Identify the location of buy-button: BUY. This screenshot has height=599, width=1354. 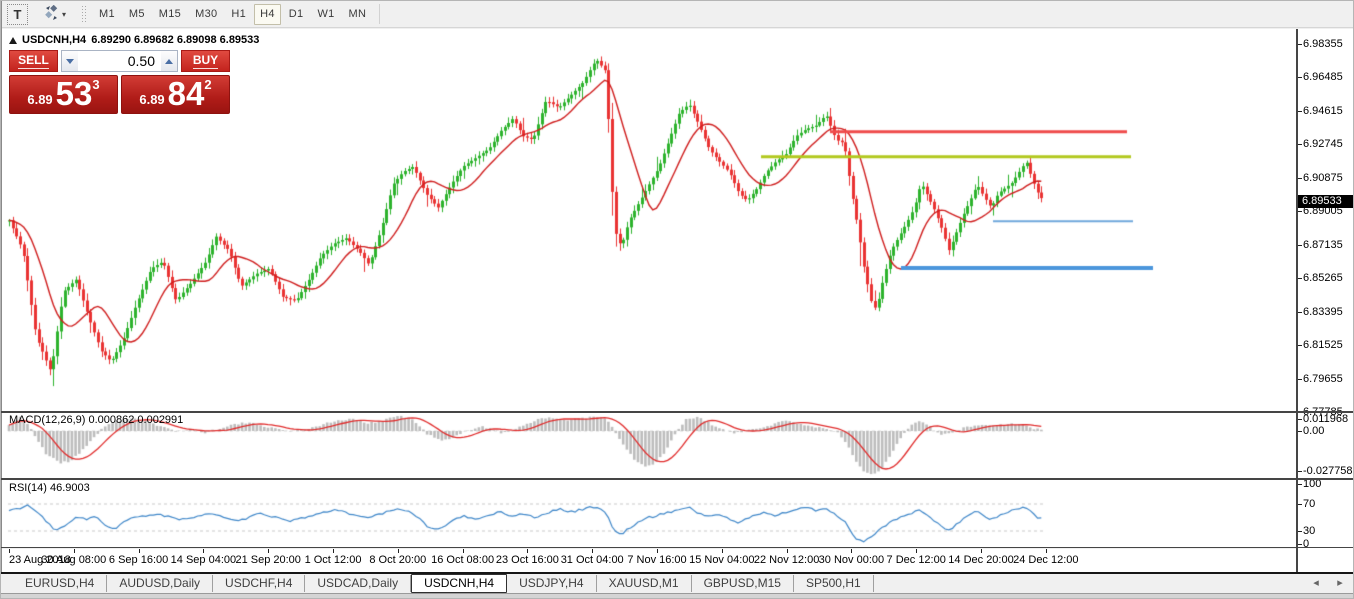
(205, 61).